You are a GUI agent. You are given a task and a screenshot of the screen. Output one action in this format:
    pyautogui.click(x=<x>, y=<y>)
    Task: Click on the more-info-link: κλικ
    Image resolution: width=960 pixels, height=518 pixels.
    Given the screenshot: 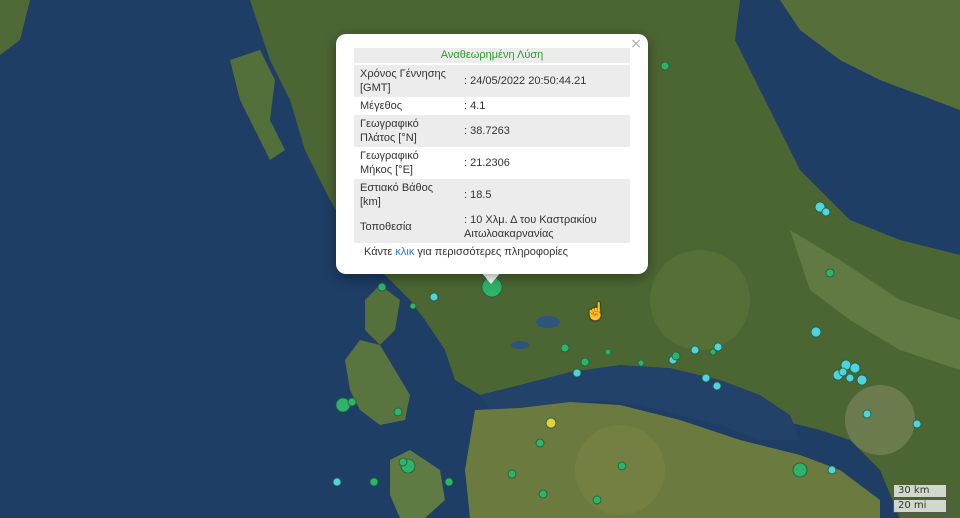 What is the action you would take?
    pyautogui.click(x=404, y=252)
    